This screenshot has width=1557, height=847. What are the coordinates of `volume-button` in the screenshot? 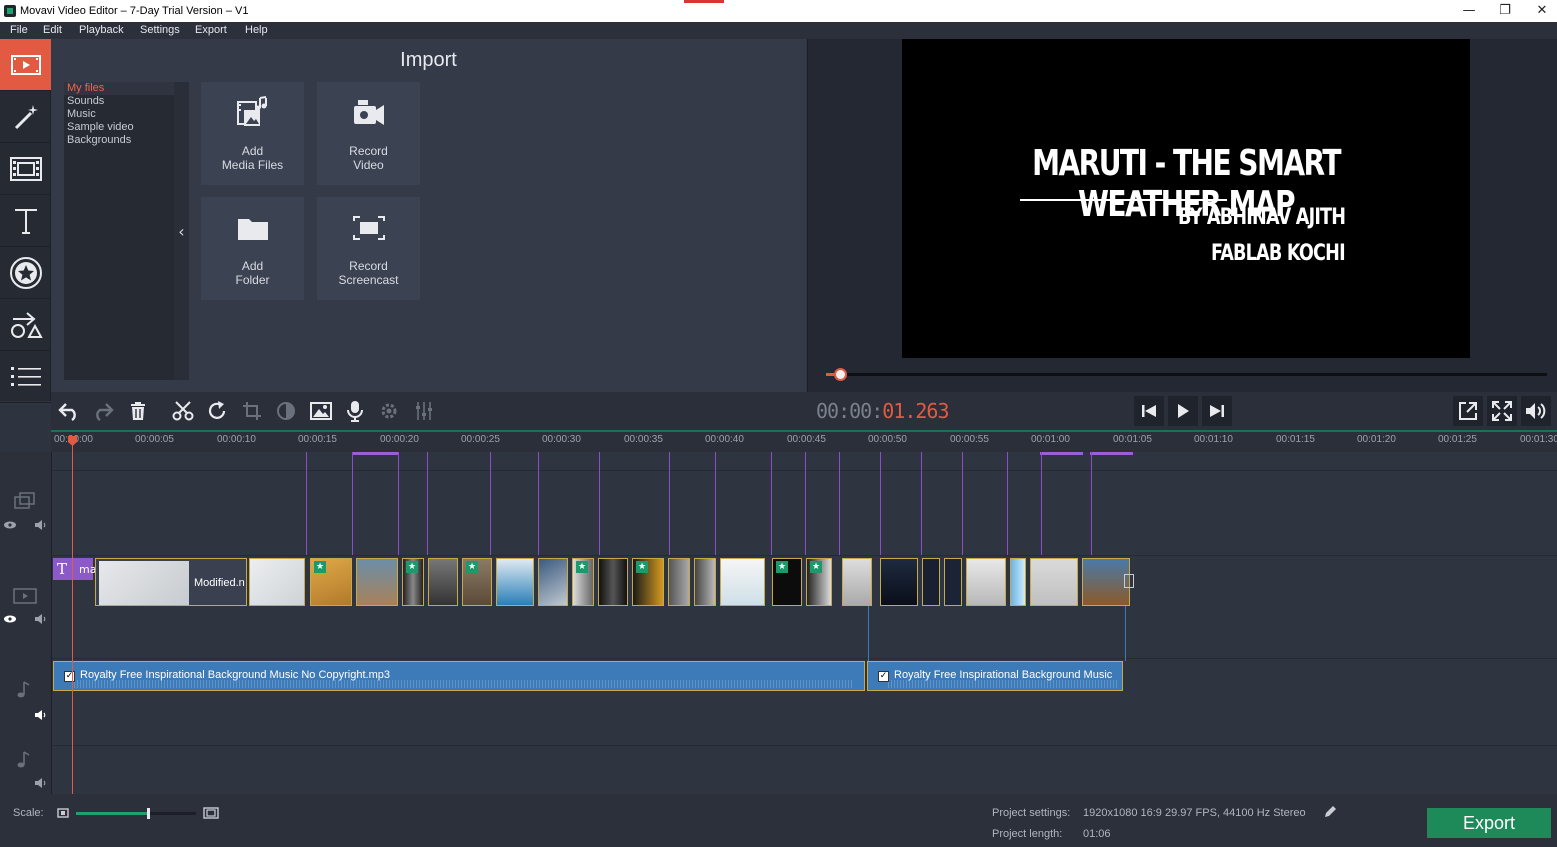 It's located at (1536, 411).